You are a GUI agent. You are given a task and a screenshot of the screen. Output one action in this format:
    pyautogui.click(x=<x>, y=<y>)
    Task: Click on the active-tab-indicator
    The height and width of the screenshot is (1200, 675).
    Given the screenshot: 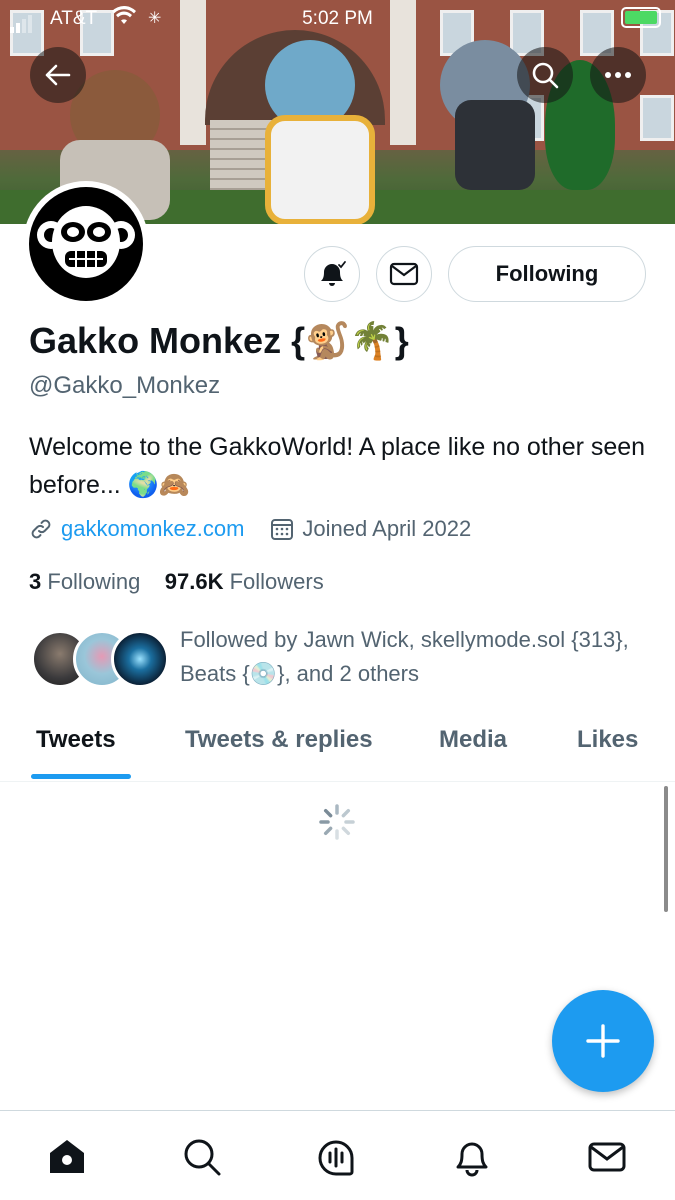 What is the action you would take?
    pyautogui.click(x=81, y=776)
    